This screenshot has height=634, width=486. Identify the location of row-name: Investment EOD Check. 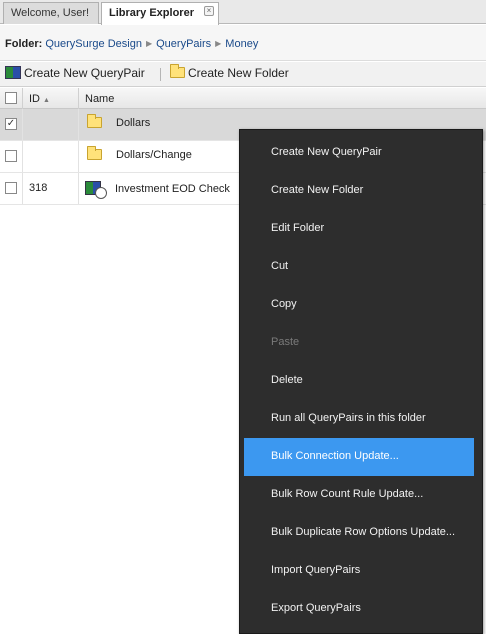
(172, 189).